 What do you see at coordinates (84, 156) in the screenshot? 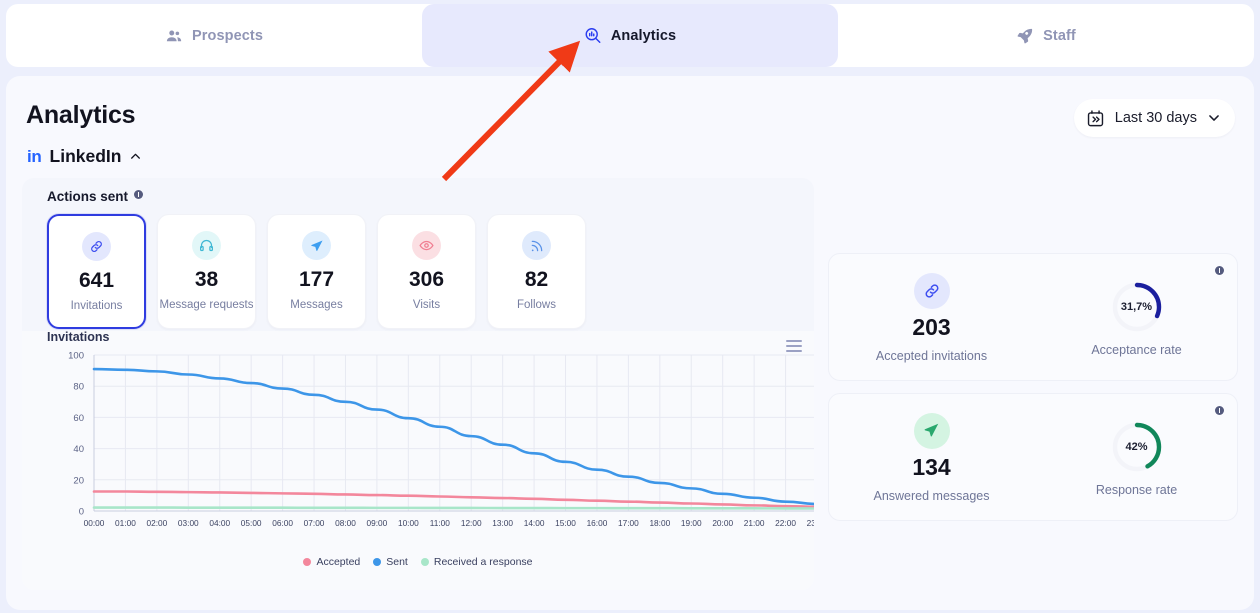
I see `network-selector-linkedin: in LinkedIn` at bounding box center [84, 156].